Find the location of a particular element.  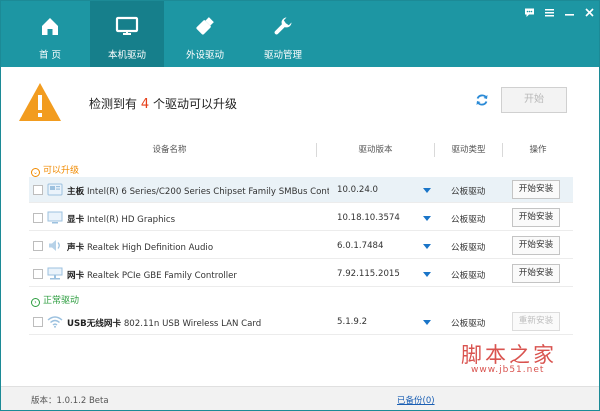

summary-suffix: 个驱动可以升级 is located at coordinates (194, 104).